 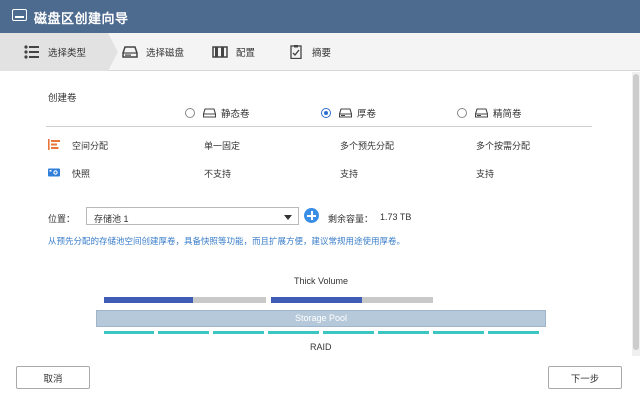 I want to click on option-thick-volume: 厚卷, so click(x=348, y=113).